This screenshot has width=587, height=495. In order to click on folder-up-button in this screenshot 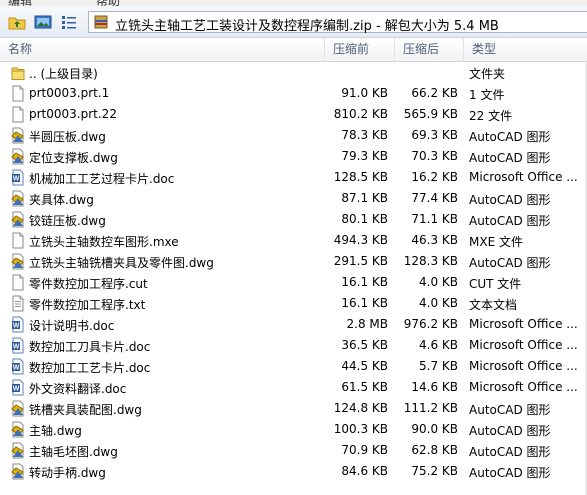, I will do `click(17, 22)`.